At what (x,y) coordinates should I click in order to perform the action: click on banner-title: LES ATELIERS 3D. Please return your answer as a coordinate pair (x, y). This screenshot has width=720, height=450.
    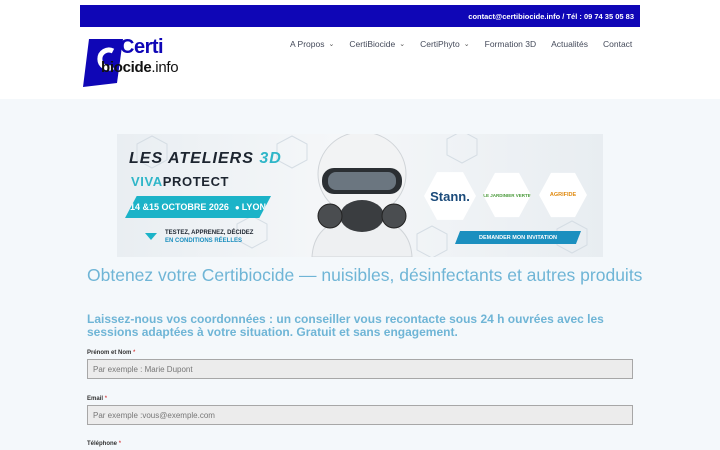
    Looking at the image, I should click on (205, 158).